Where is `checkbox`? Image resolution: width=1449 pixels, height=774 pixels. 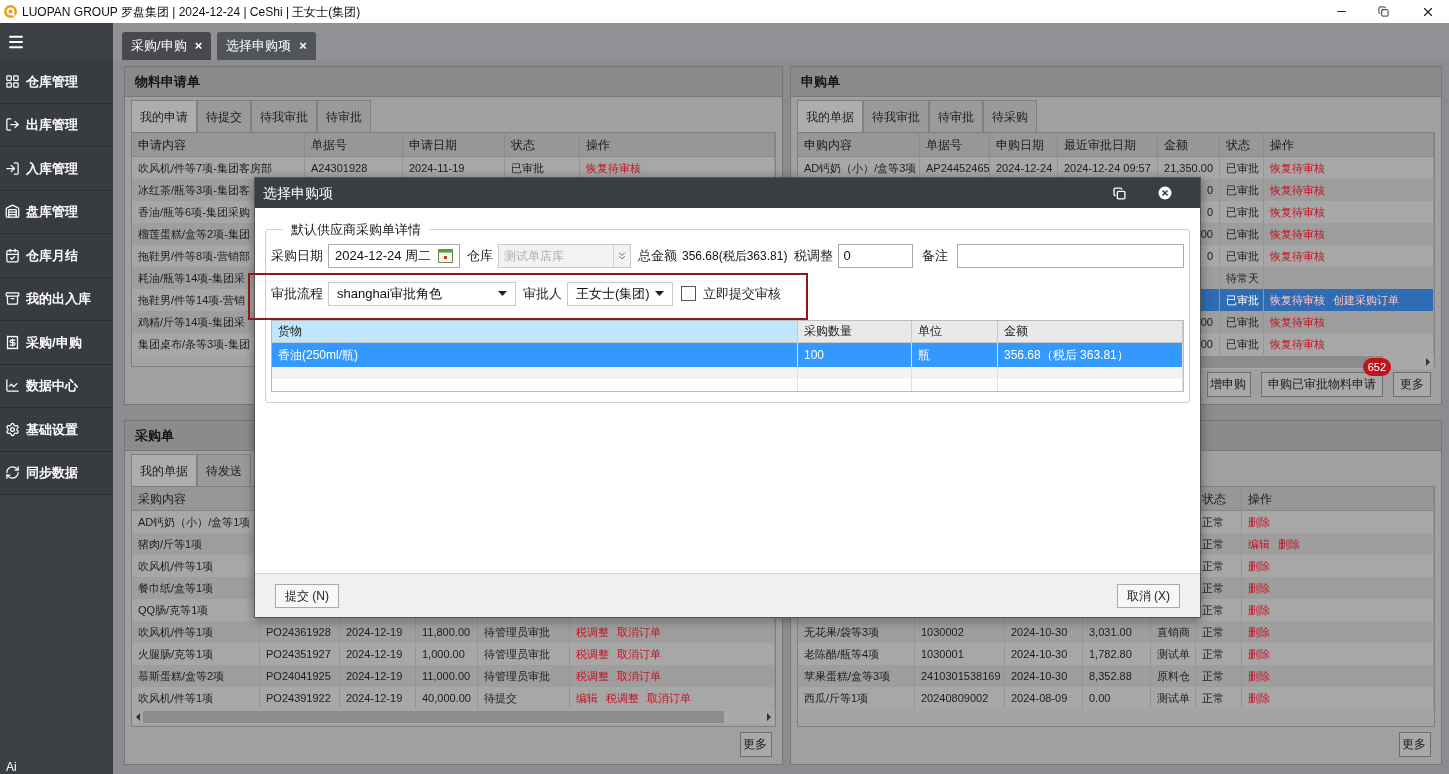 checkbox is located at coordinates (688, 293).